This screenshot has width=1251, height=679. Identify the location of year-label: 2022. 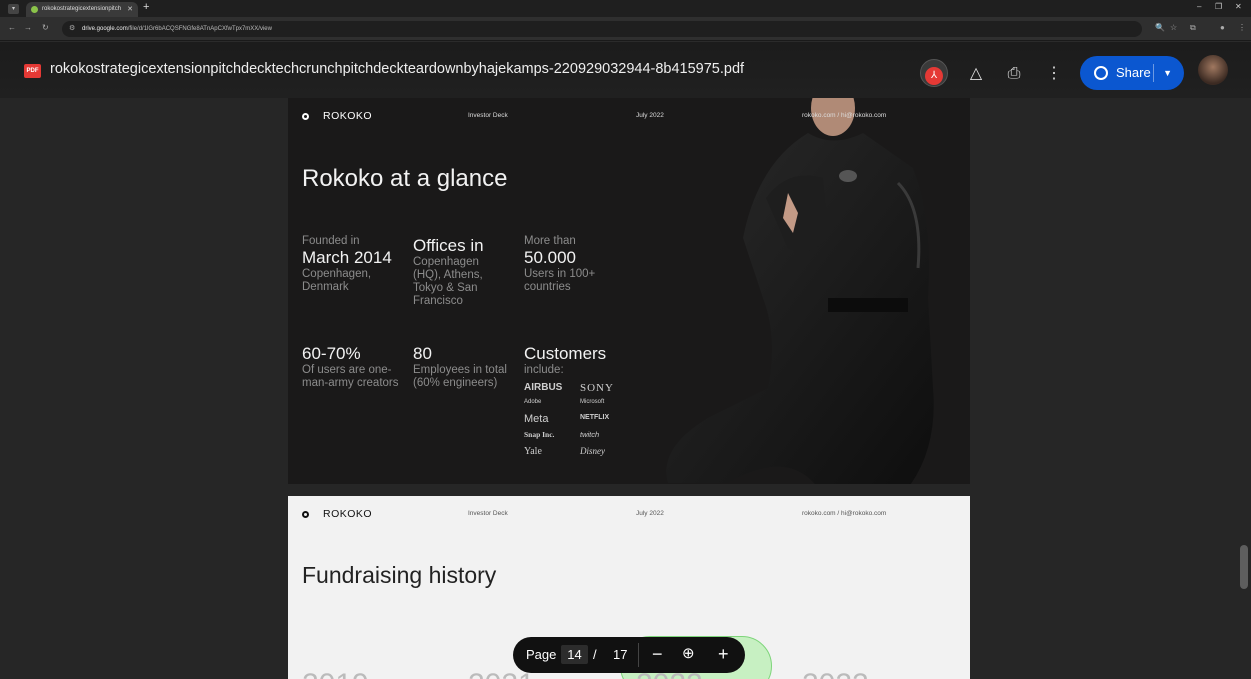
(835, 673).